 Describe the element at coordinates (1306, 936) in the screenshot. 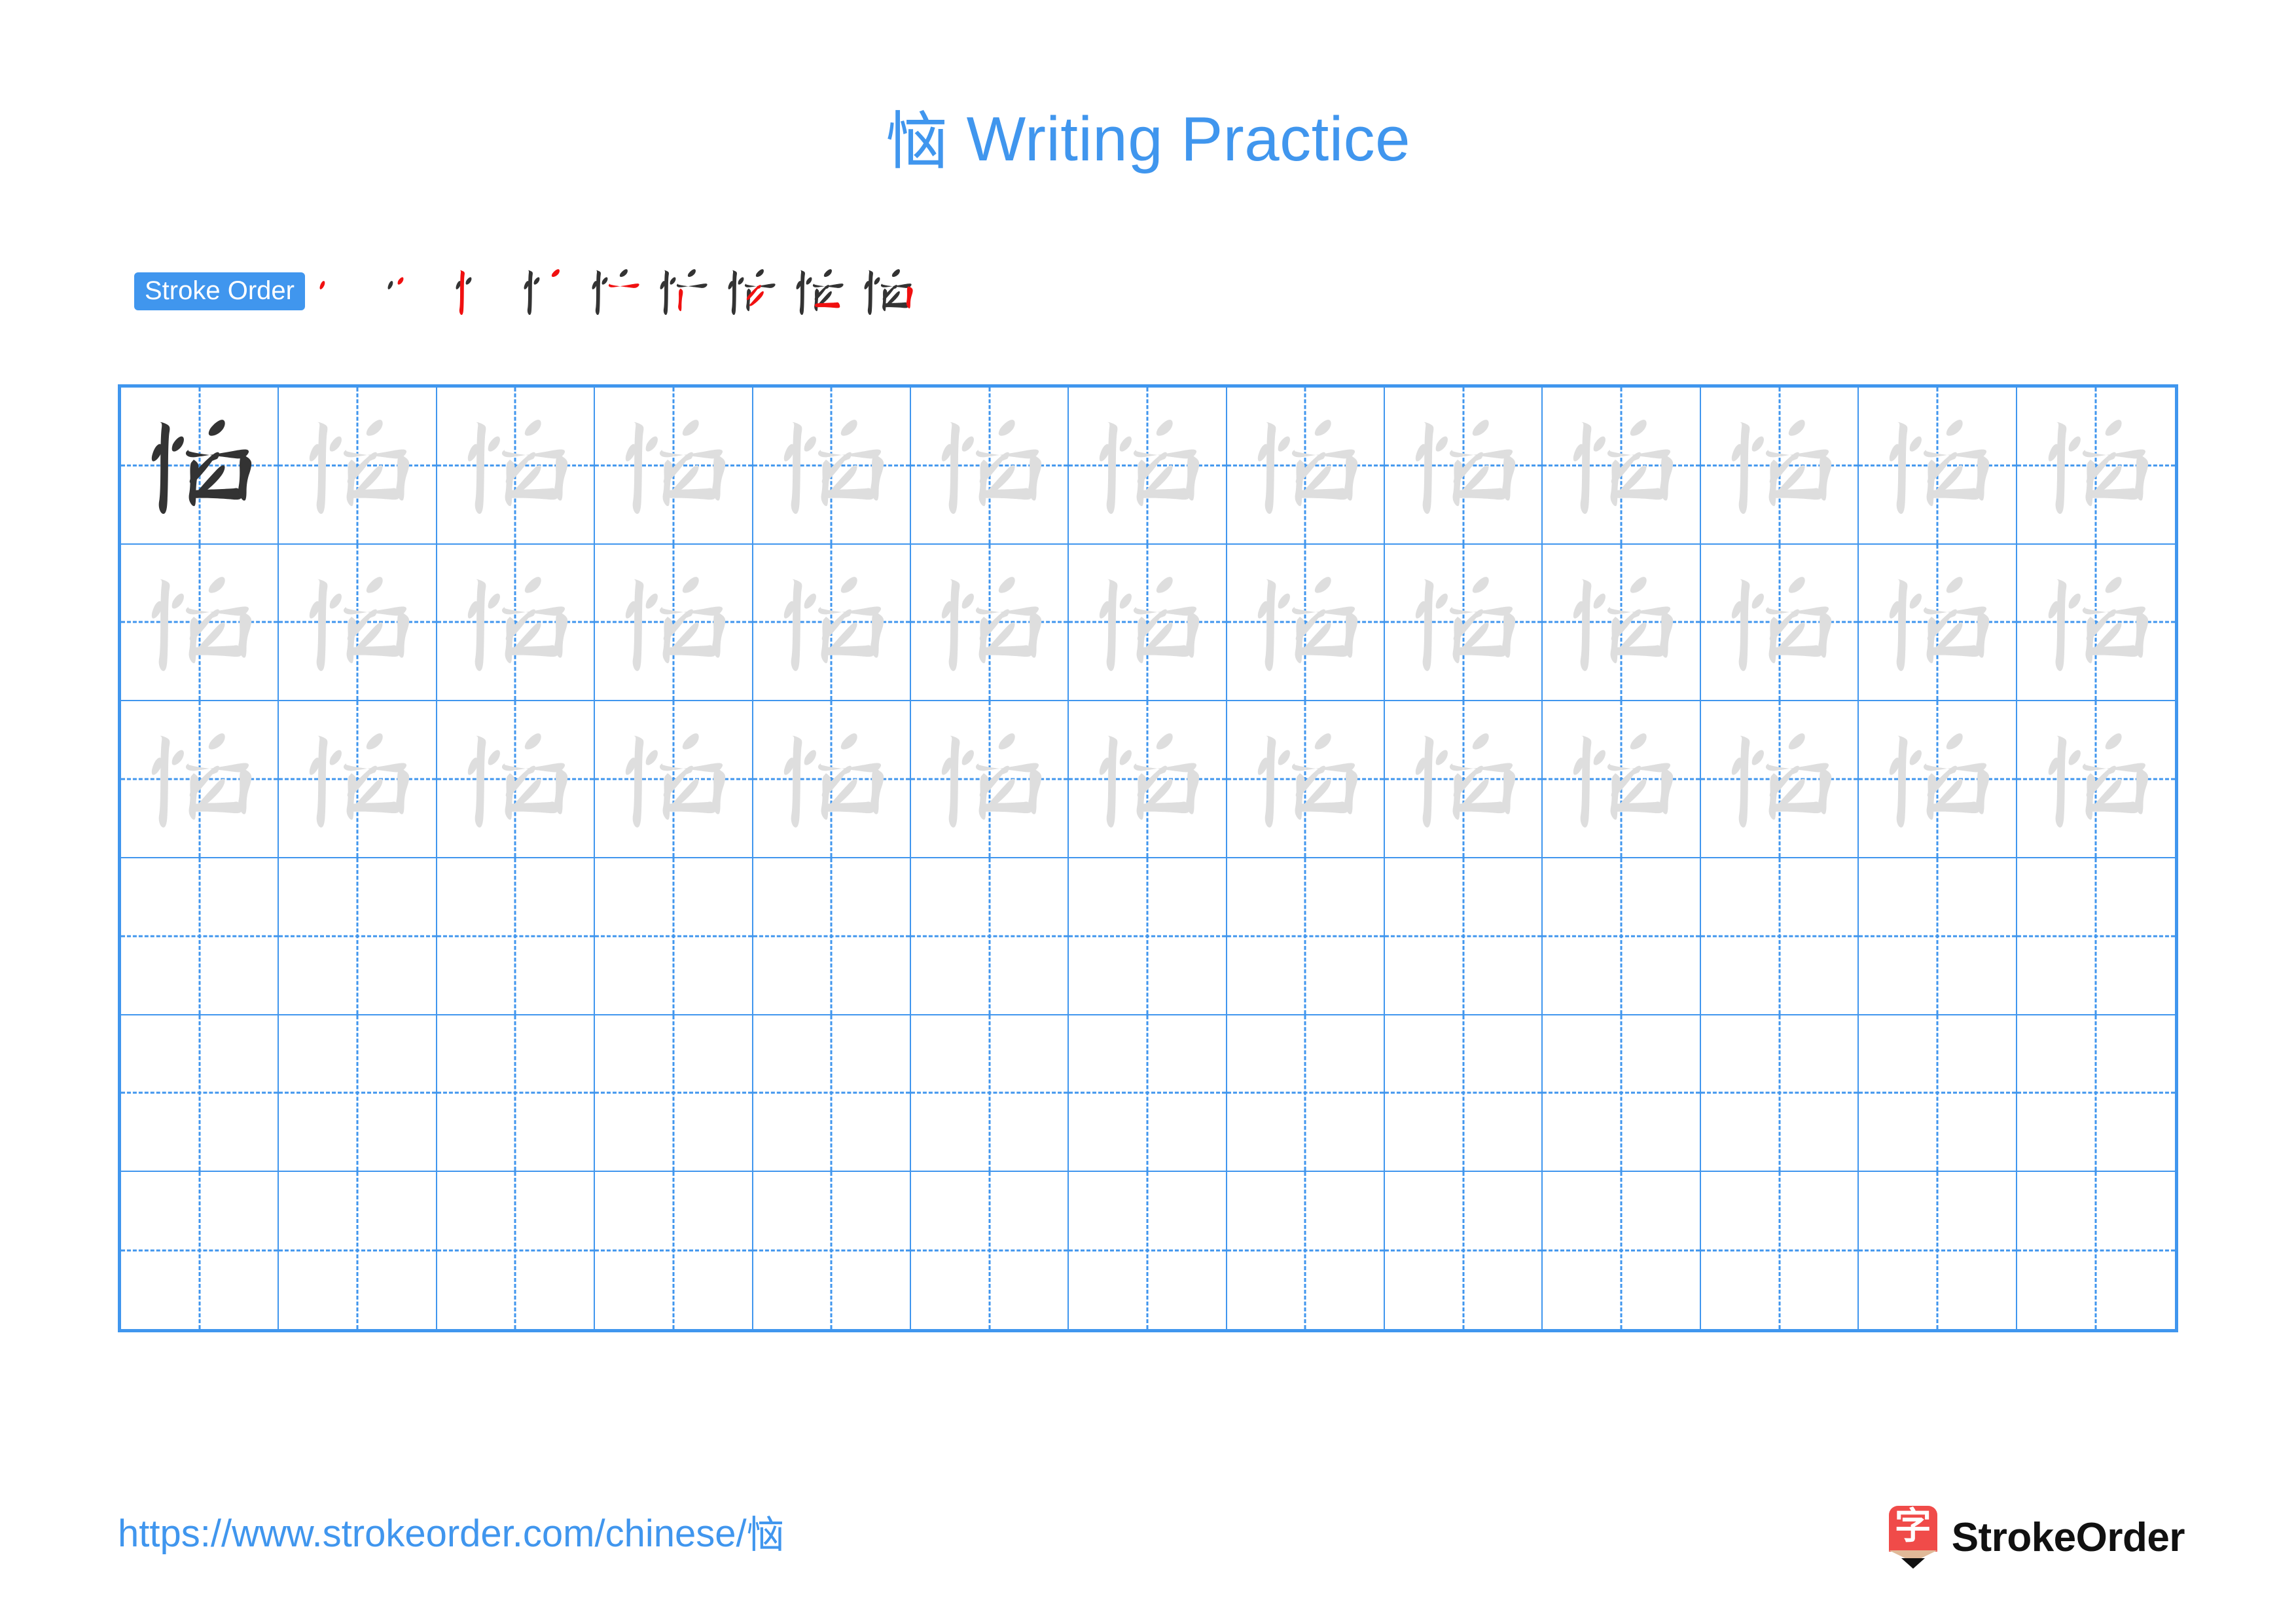

I see `practice-cell-r4-c8` at that location.